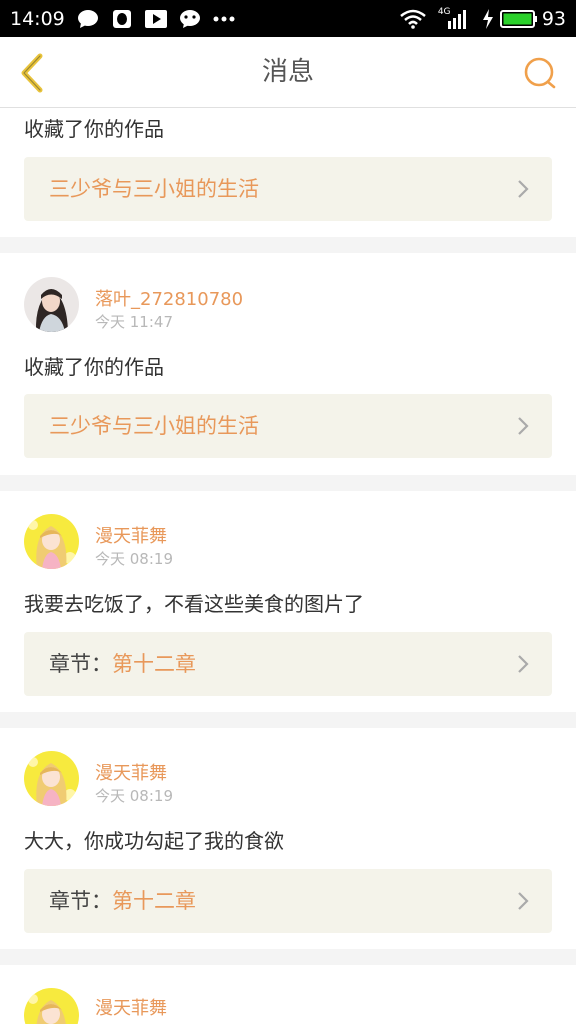 This screenshot has height=1024, width=576. What do you see at coordinates (190, 19) in the screenshot?
I see `wechat-icon` at bounding box center [190, 19].